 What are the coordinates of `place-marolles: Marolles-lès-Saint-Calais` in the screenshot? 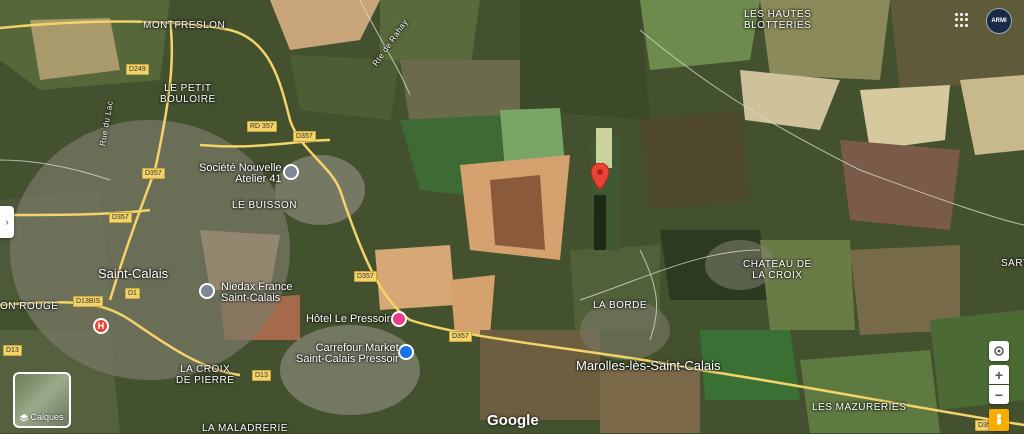 It's located at (648, 365).